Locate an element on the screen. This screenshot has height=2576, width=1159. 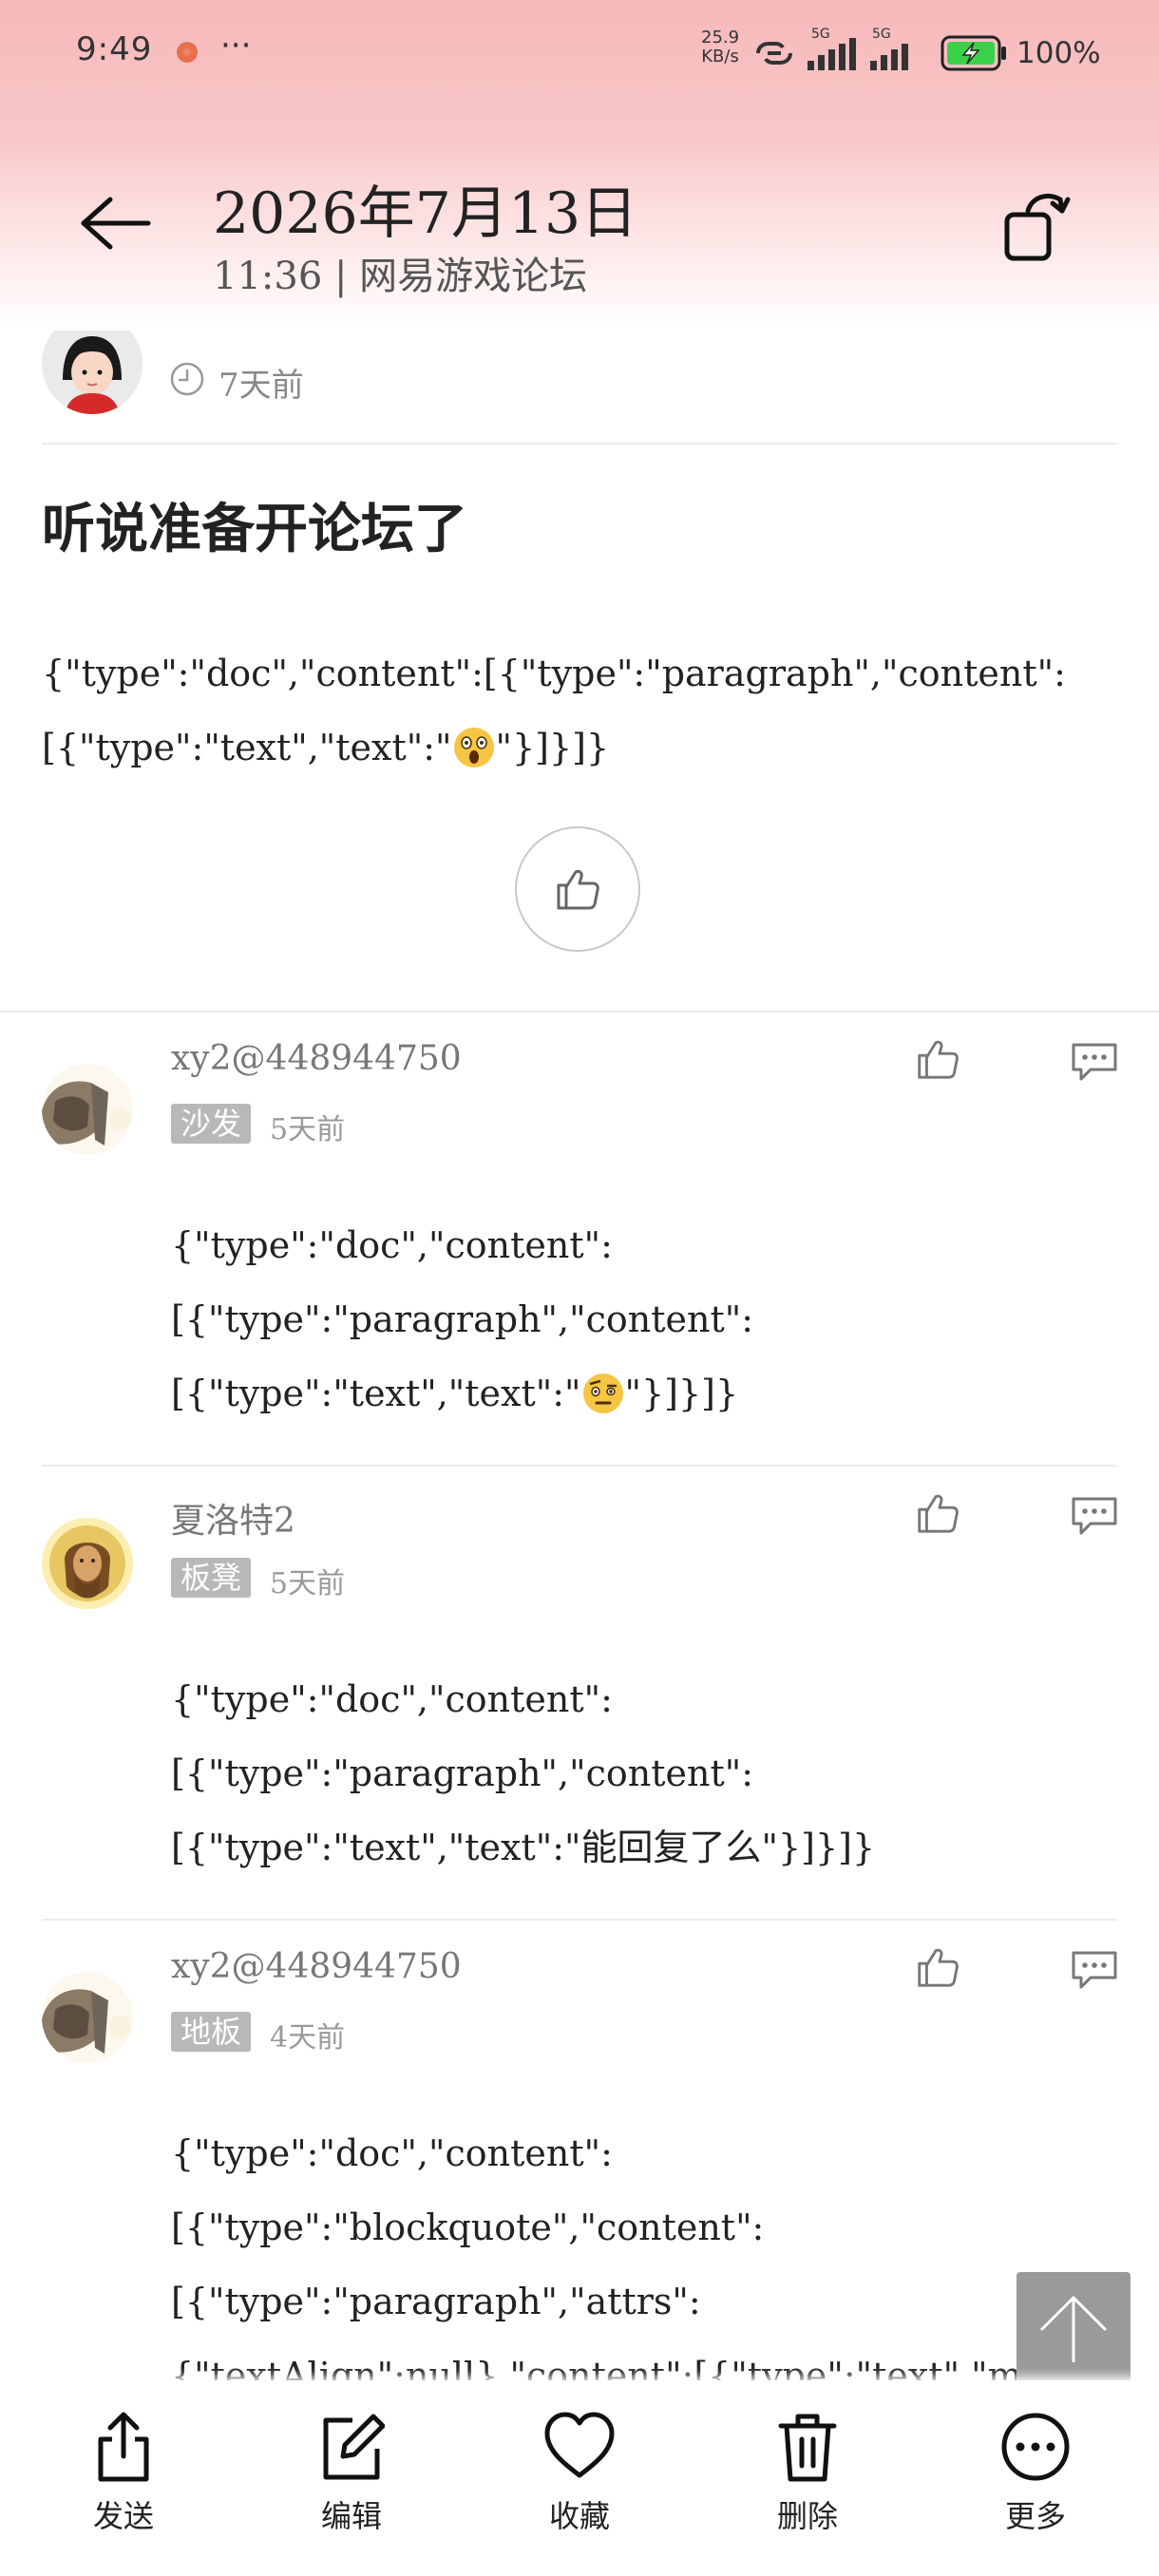
more-button: 更多 is located at coordinates (1036, 2473).